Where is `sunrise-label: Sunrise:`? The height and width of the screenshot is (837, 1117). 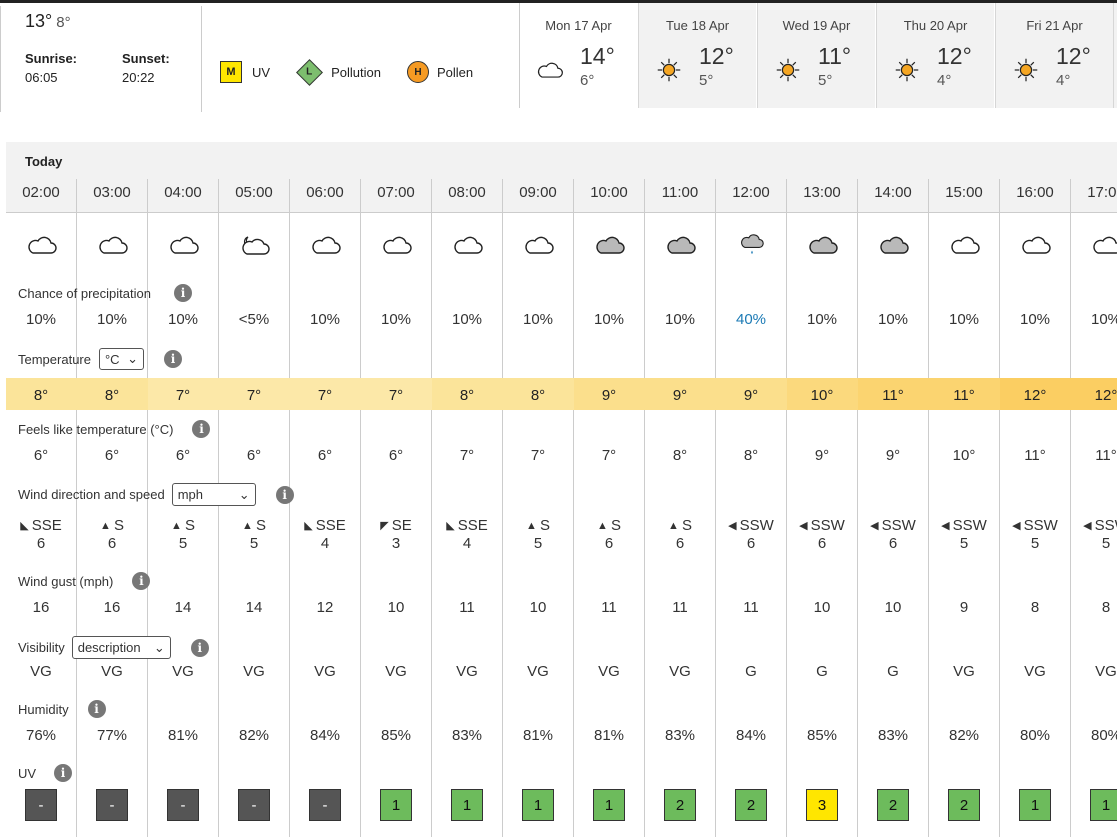
sunrise-label: Sunrise: is located at coordinates (51, 58).